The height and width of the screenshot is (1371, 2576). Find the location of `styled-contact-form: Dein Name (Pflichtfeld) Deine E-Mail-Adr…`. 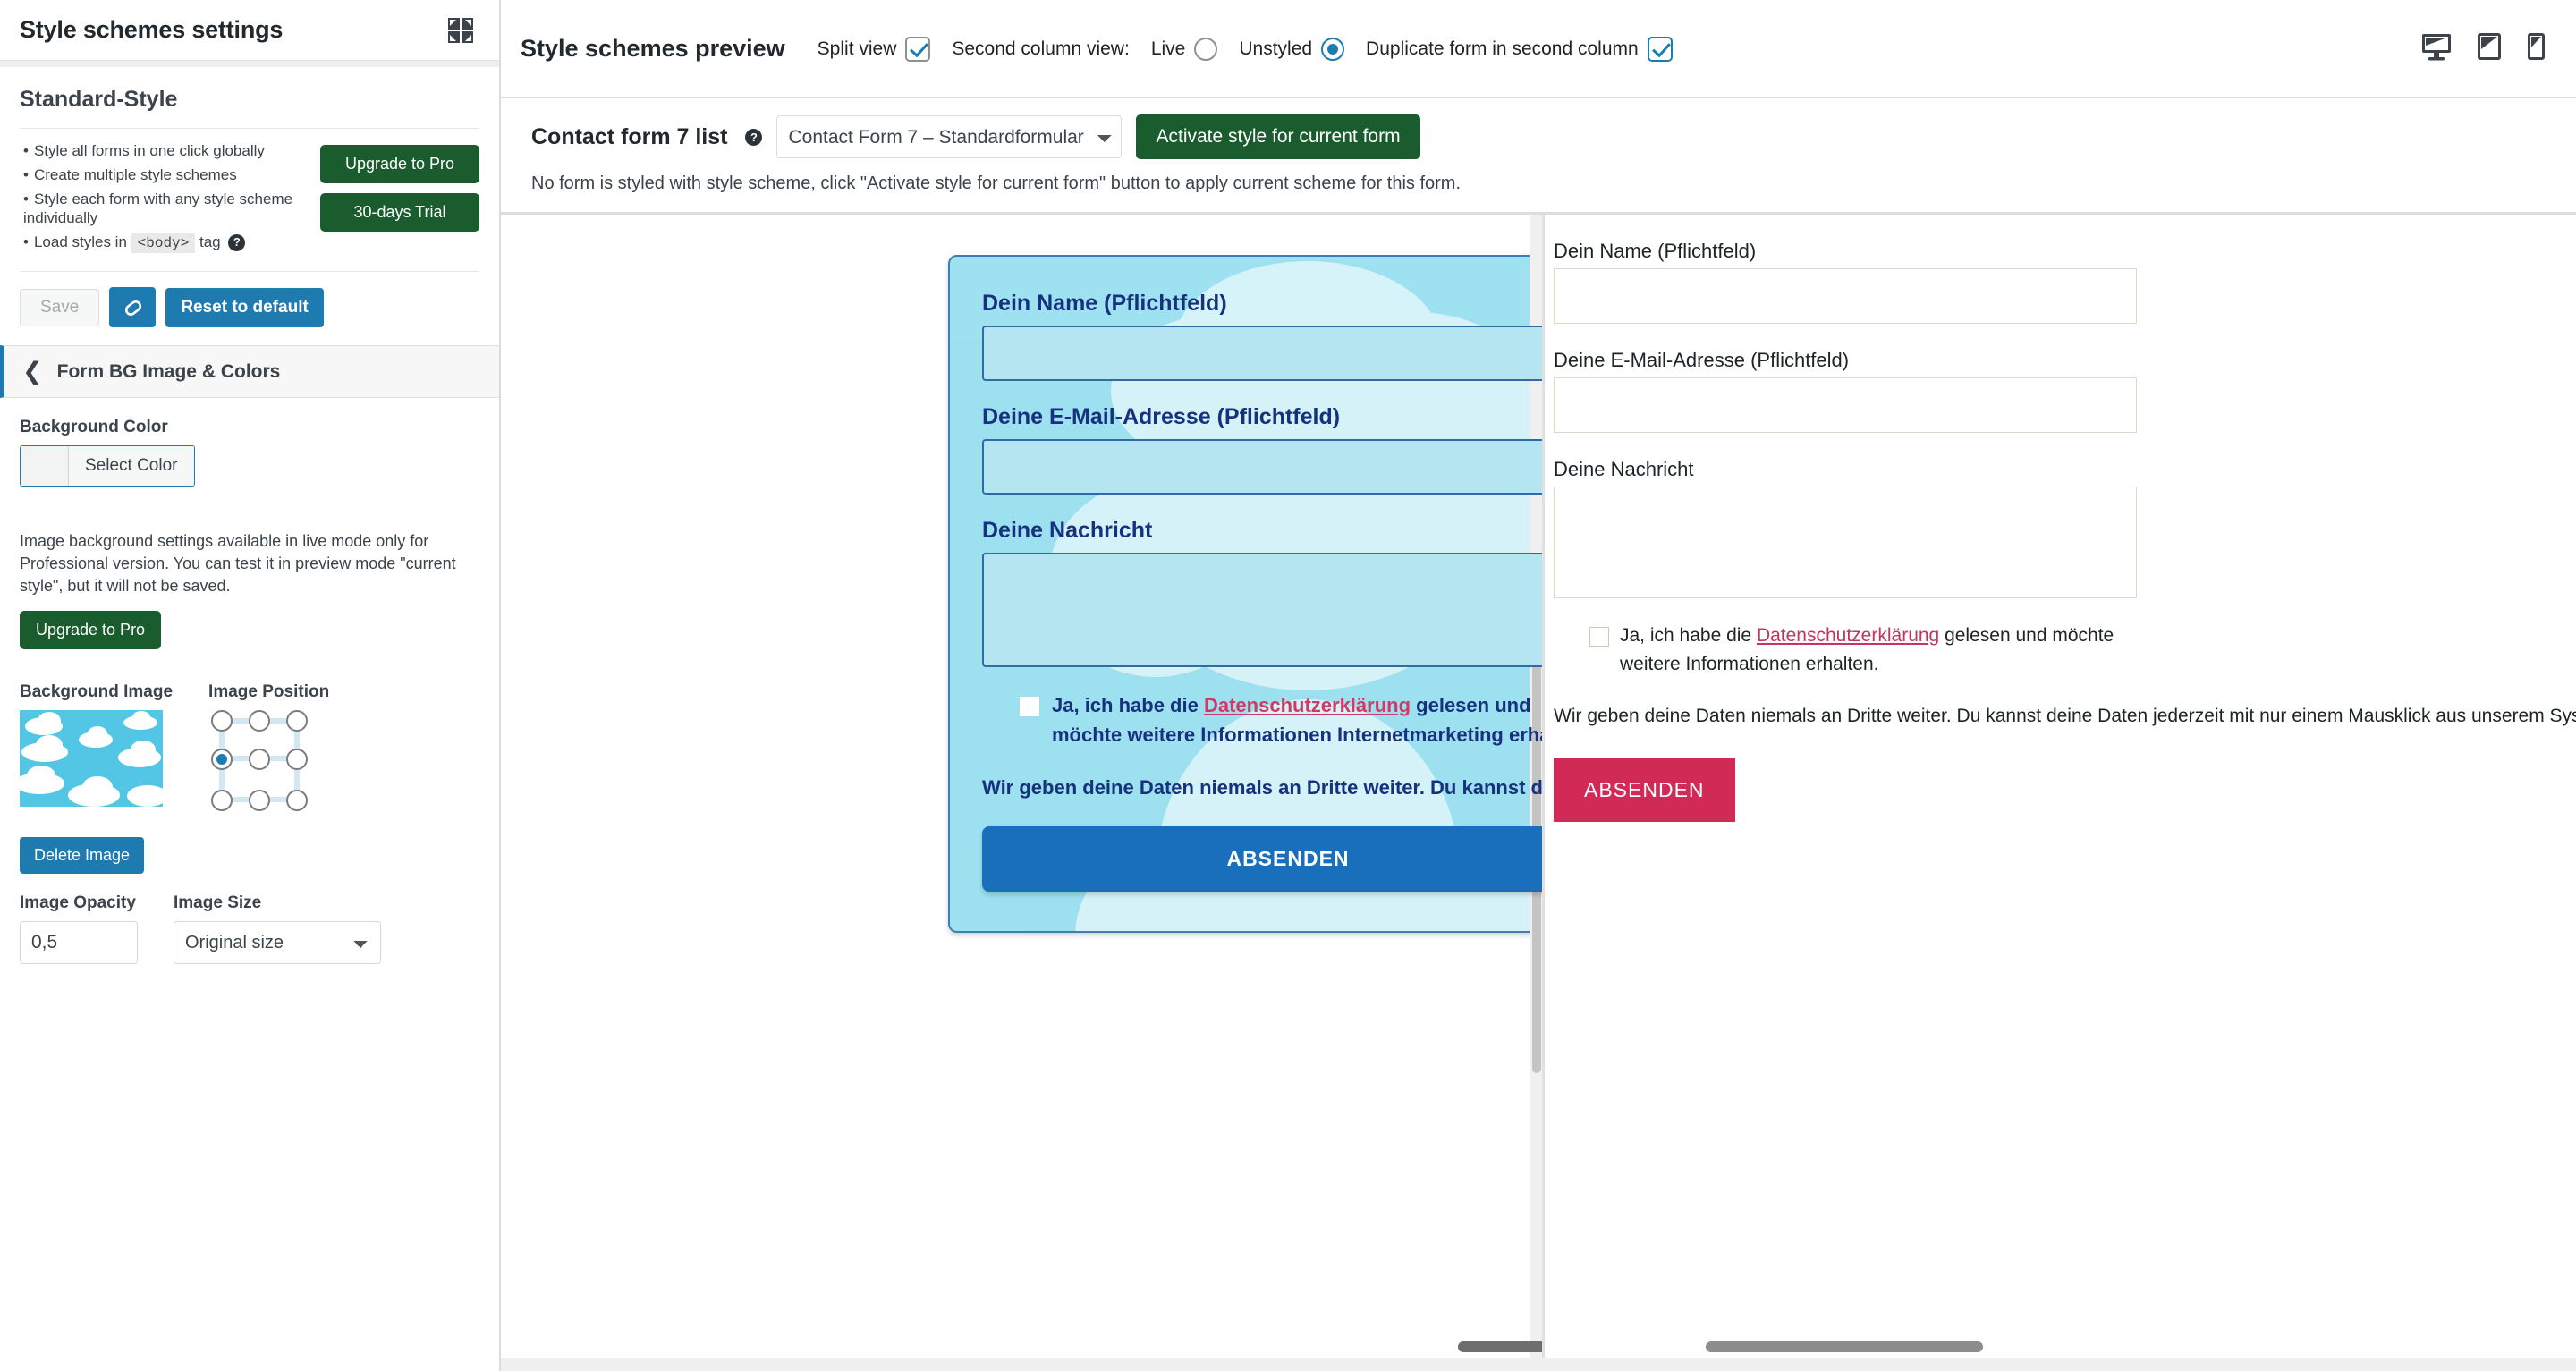

styled-contact-form: Dein Name (Pflichtfeld) Deine E-Mail-Adr… is located at coordinates (1245, 594).